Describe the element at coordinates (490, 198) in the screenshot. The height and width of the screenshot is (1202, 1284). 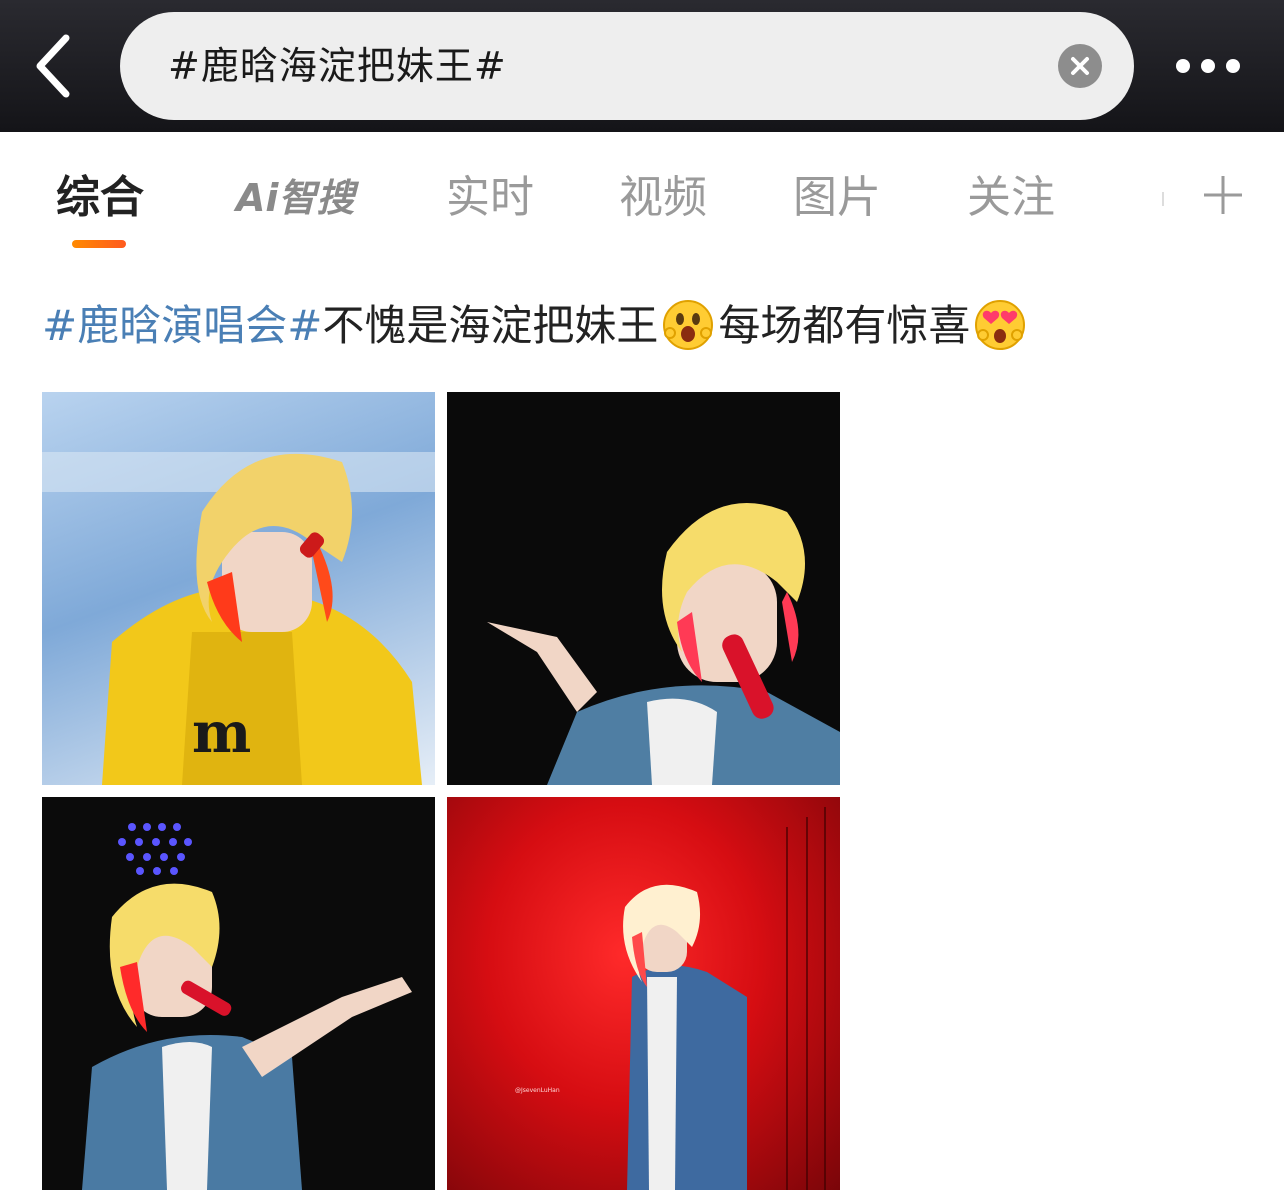
I see `tab-realtime: 实时` at that location.